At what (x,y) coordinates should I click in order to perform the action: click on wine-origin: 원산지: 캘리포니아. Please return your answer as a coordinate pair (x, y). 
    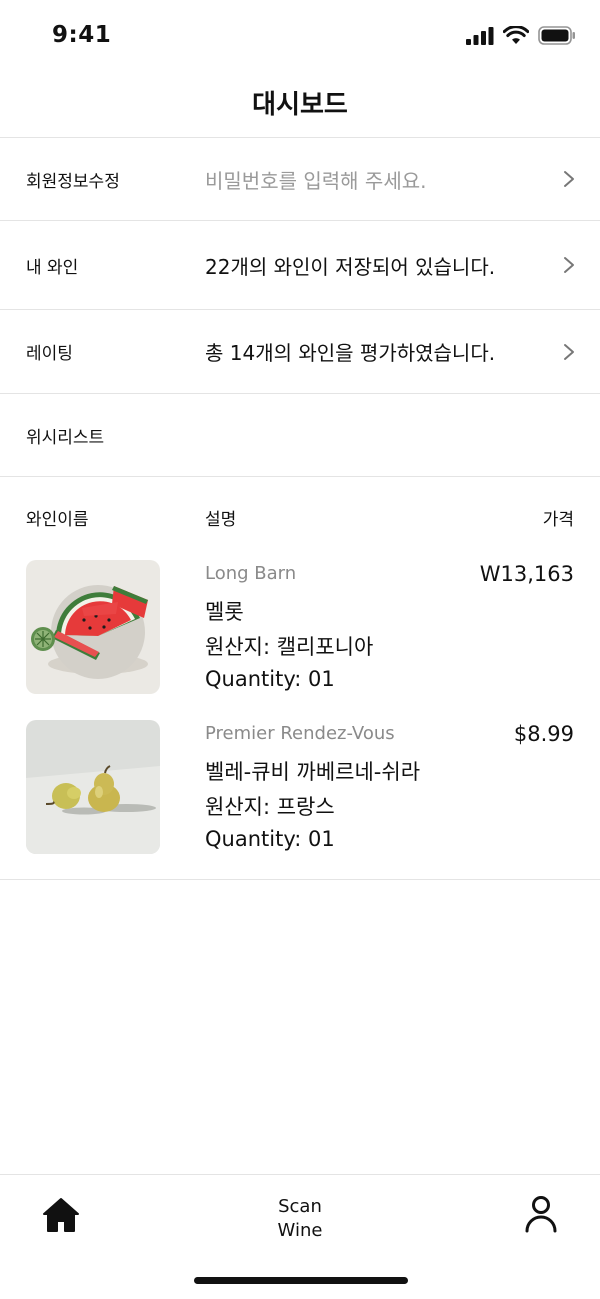
    Looking at the image, I should click on (289, 647).